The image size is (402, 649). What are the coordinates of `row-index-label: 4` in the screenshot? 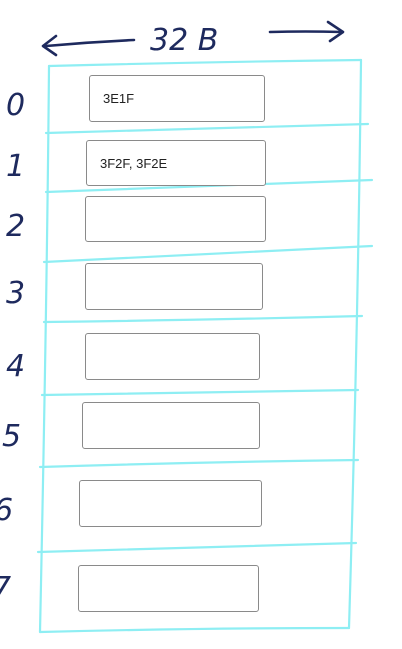 It's located at (15, 366).